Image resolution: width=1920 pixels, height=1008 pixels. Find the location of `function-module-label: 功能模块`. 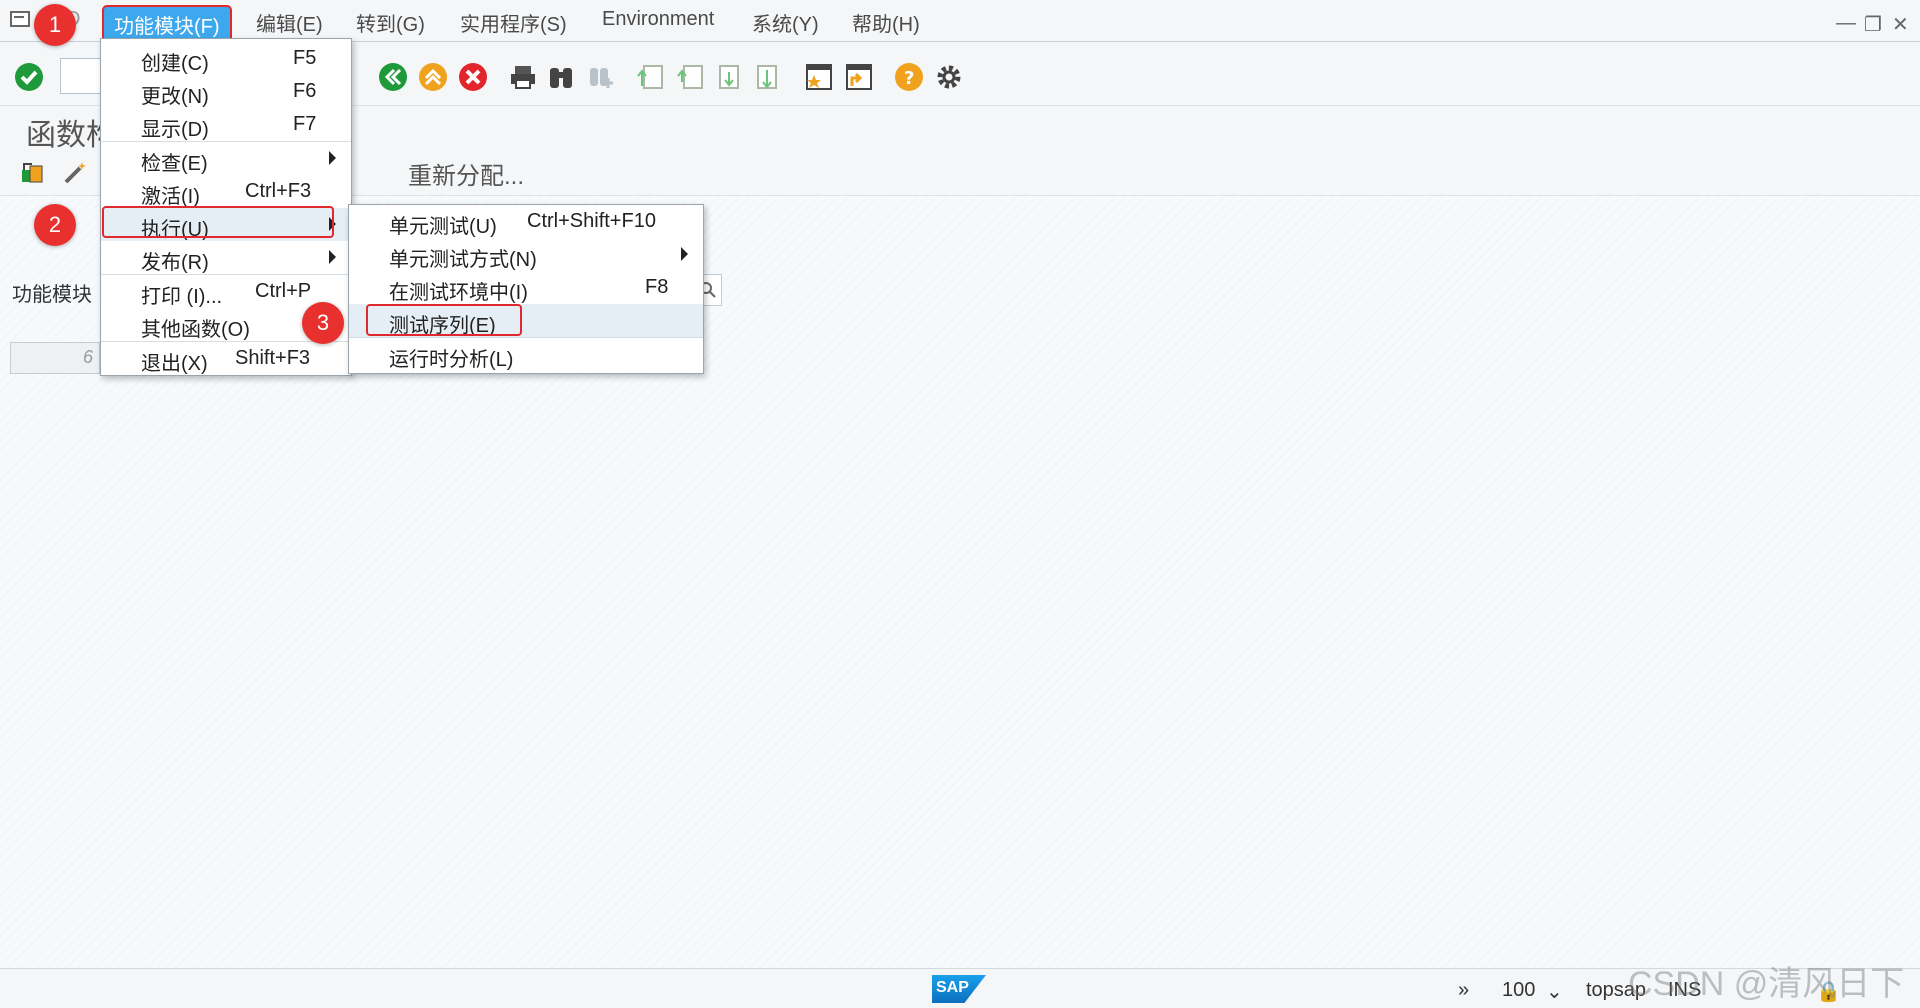

function-module-label: 功能模块 is located at coordinates (52, 295).